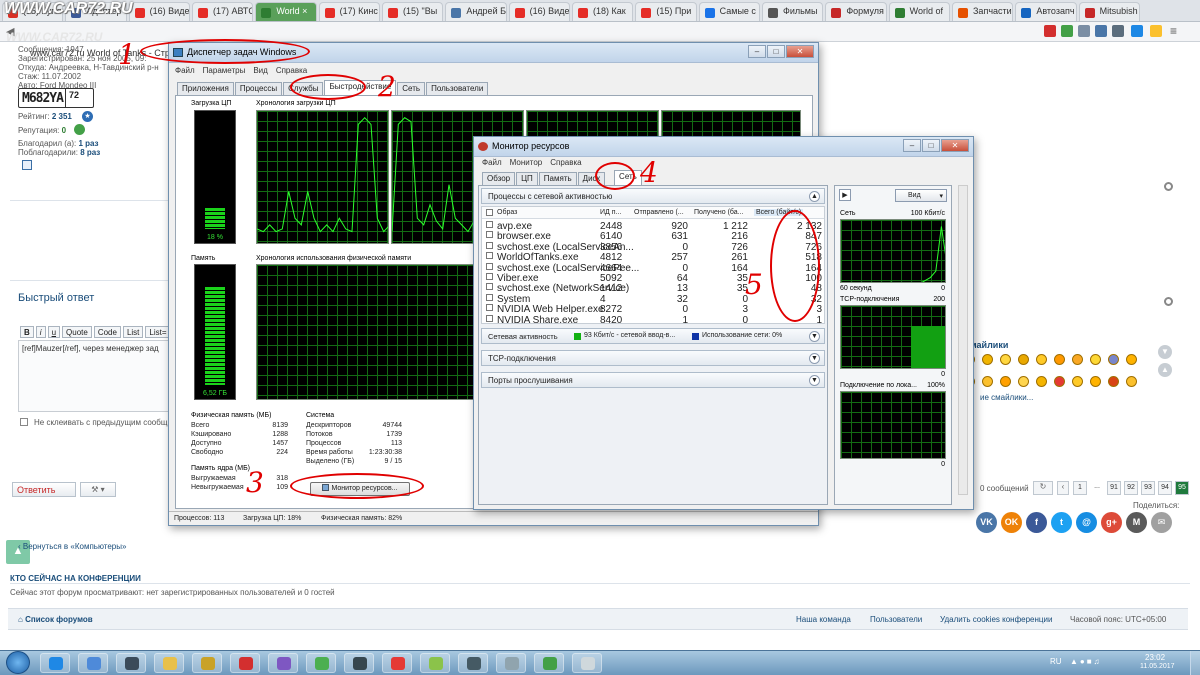  What do you see at coordinates (527, 178) in the screenshot?
I see `tab-cpu: ЦП` at bounding box center [527, 178].